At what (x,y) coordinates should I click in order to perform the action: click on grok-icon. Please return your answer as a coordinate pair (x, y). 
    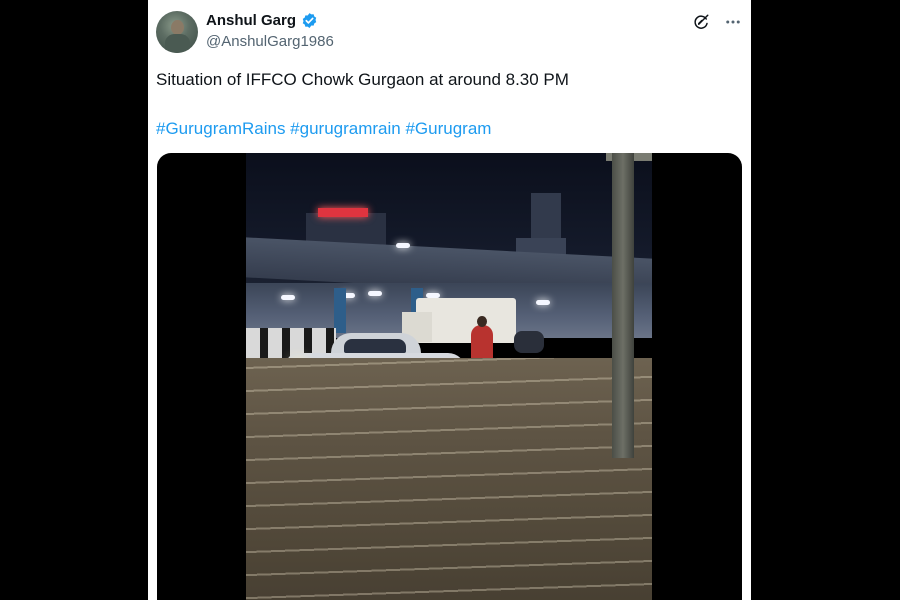
    Looking at the image, I should click on (701, 22).